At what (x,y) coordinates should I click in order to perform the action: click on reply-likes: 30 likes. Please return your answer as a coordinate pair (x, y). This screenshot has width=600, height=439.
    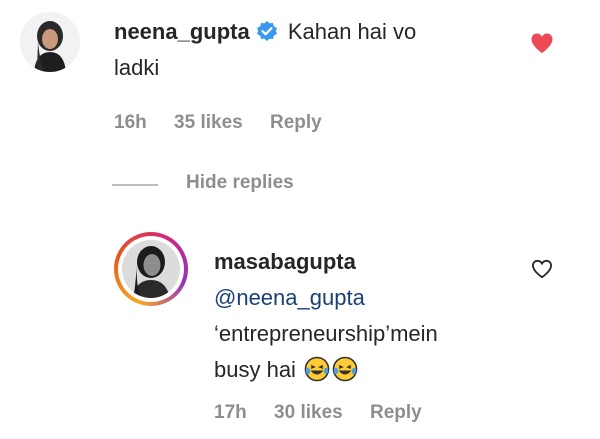
    Looking at the image, I should click on (308, 412).